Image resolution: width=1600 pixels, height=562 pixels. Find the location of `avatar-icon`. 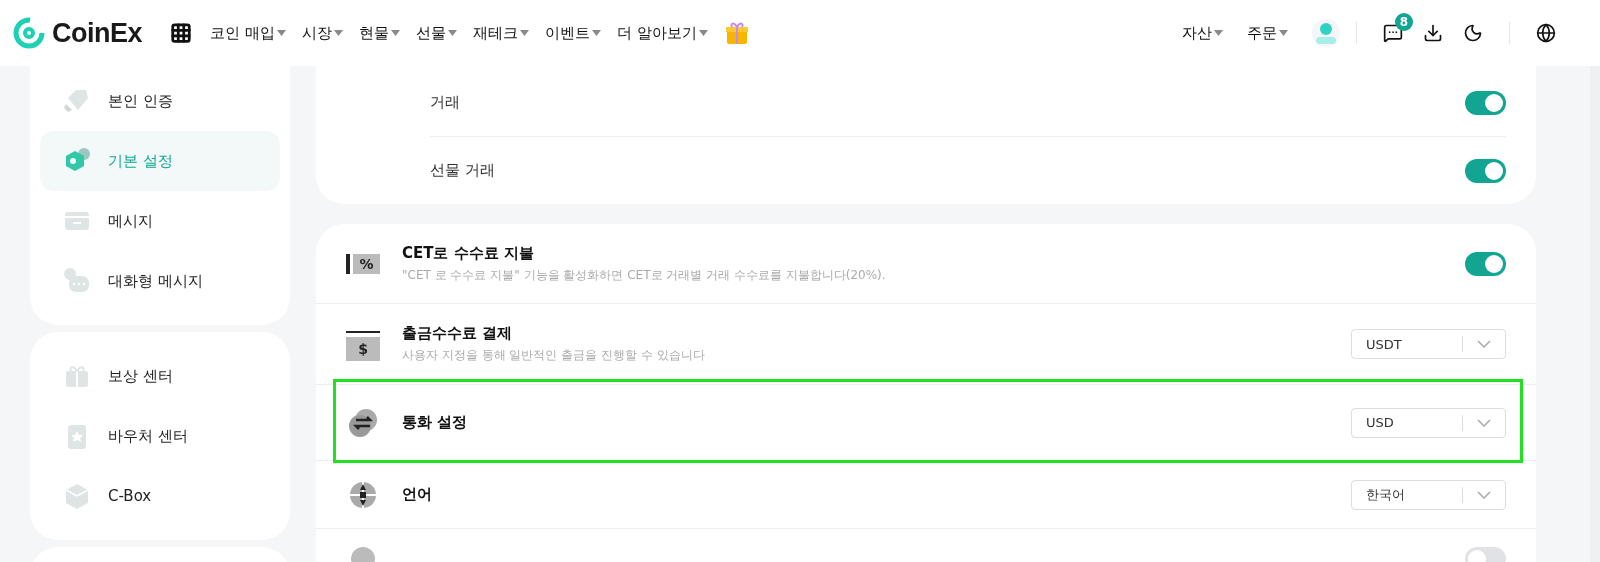

avatar-icon is located at coordinates (1326, 33).